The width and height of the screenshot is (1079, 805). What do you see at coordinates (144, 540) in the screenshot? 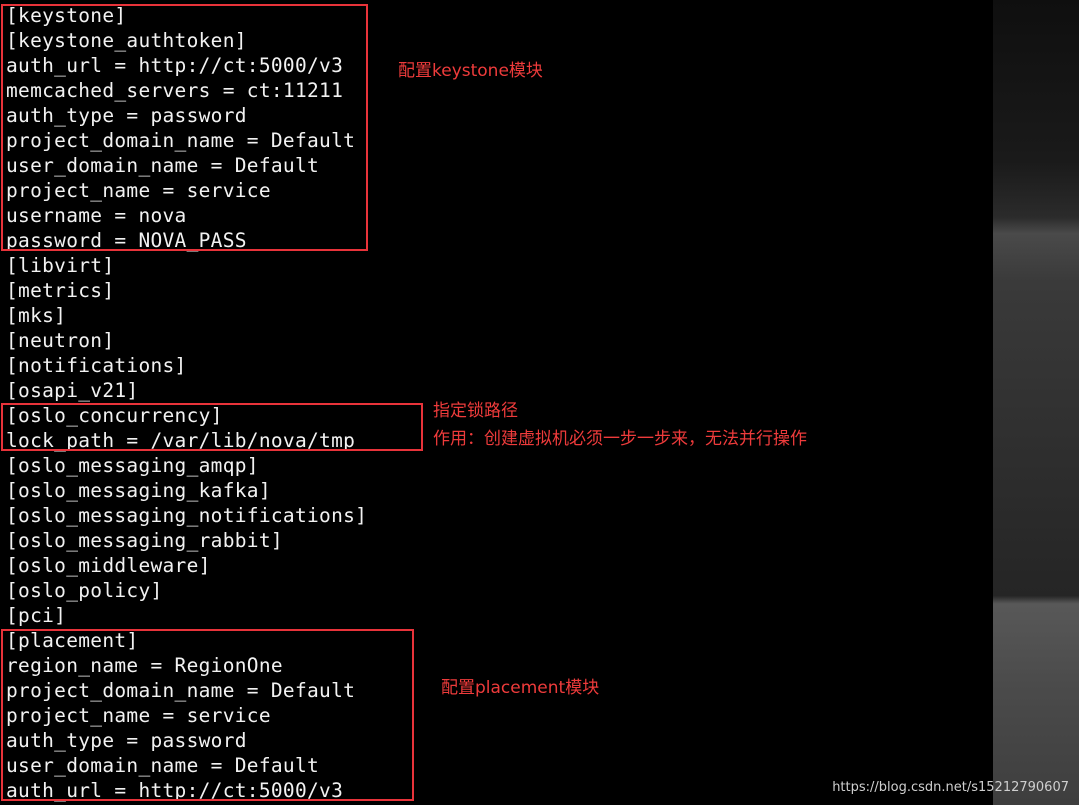
I see `config-line: [oslo_messaging_rabbit]` at bounding box center [144, 540].